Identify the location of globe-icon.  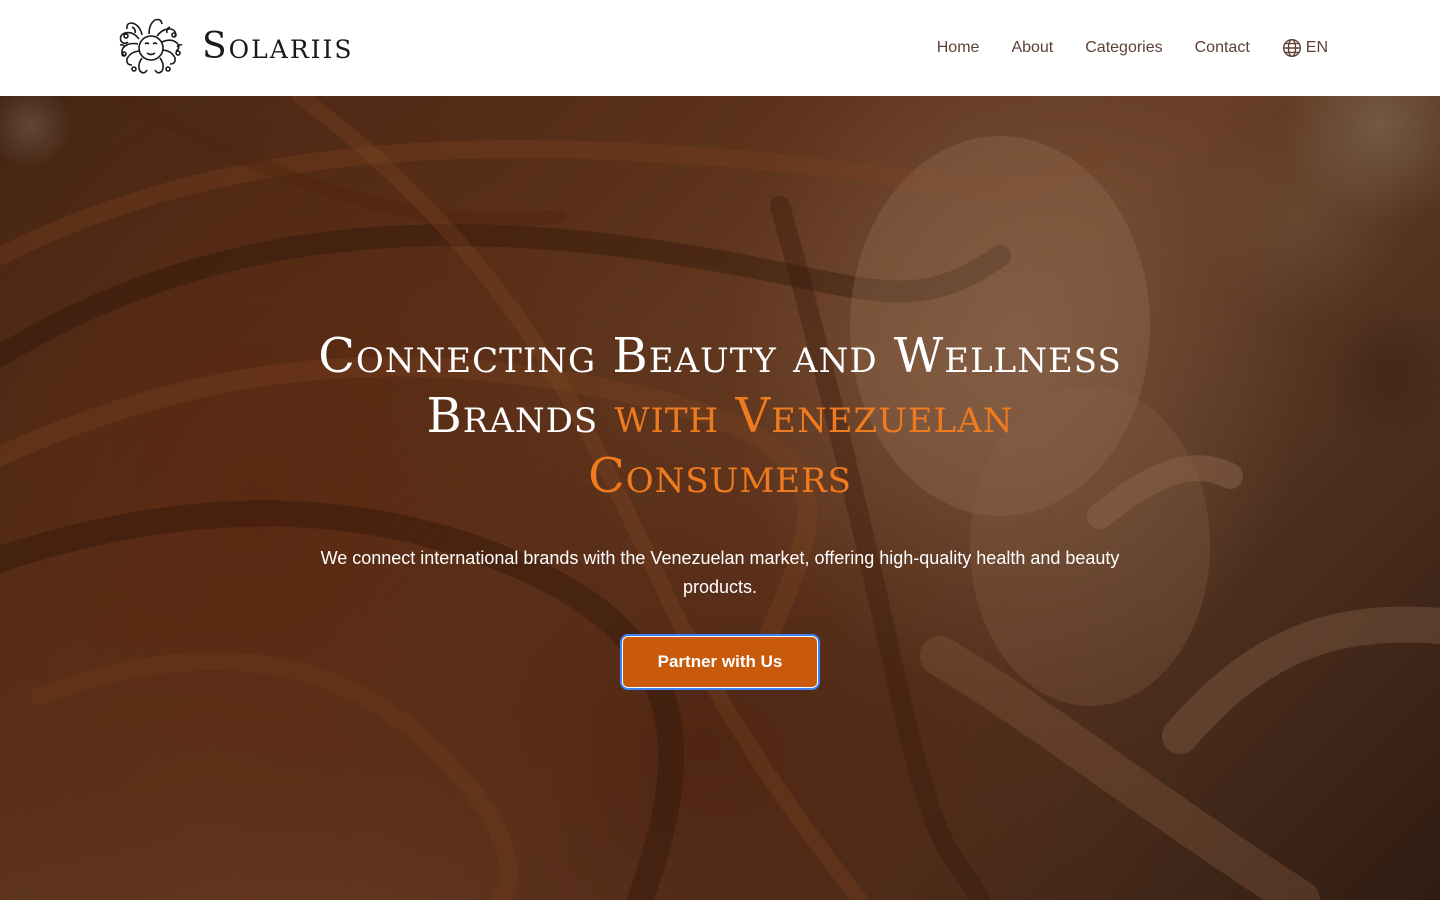
(1291, 48).